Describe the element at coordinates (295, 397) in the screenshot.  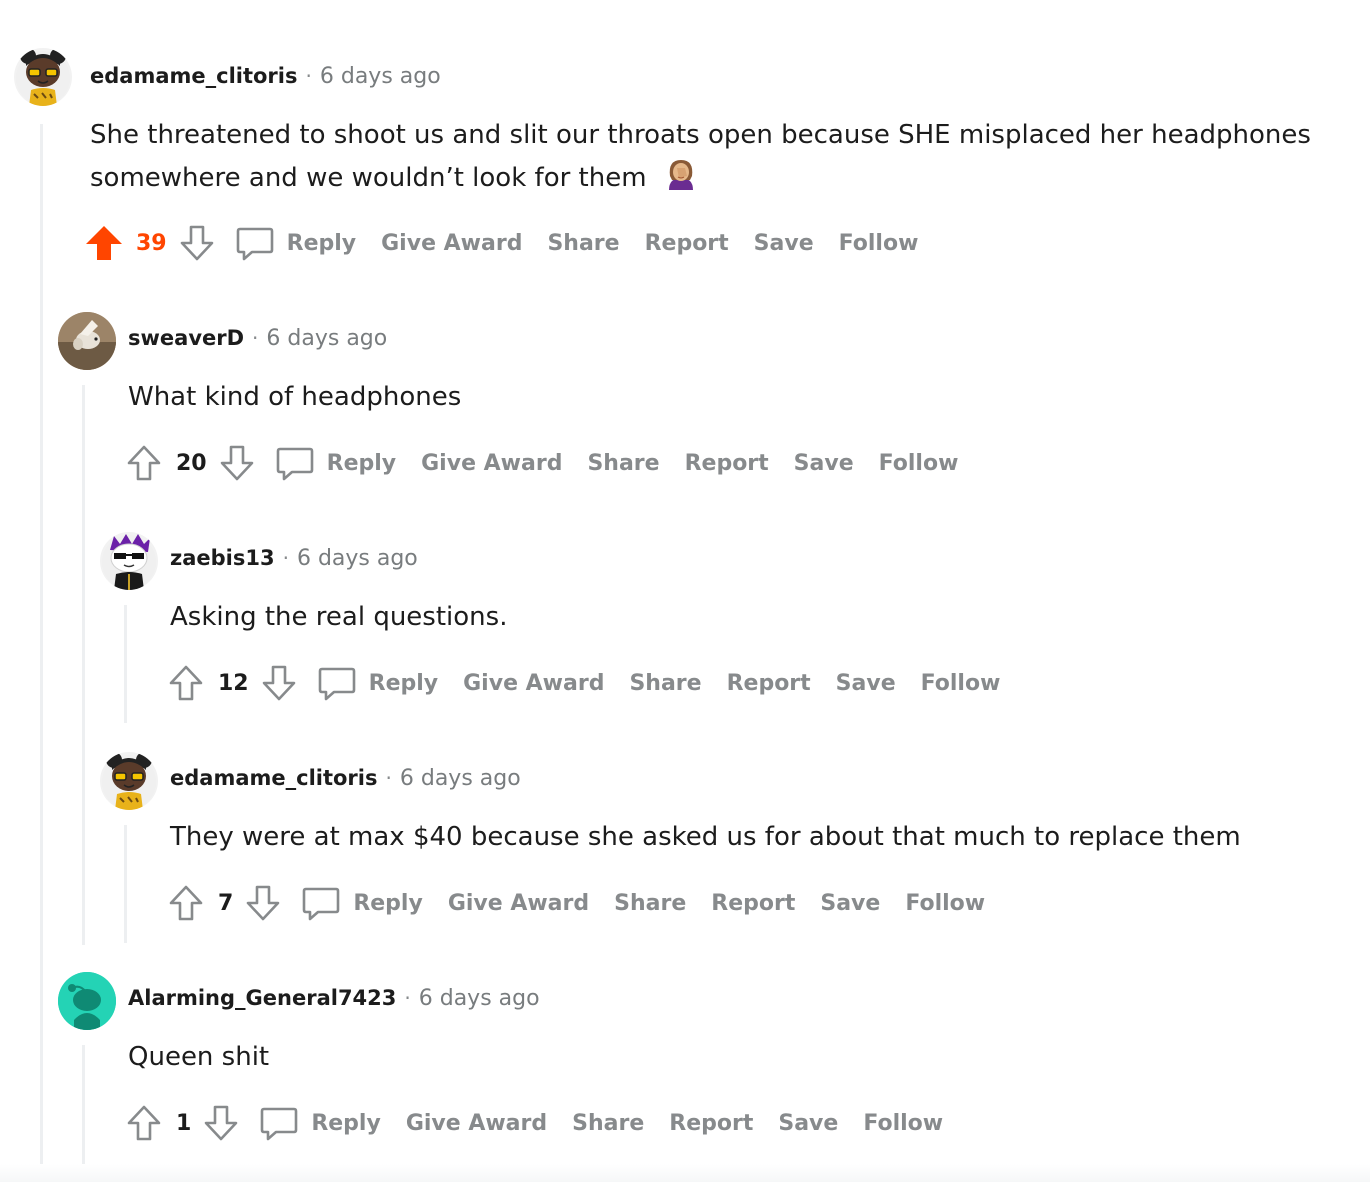
I see `comment-body: What kind of headphones` at that location.